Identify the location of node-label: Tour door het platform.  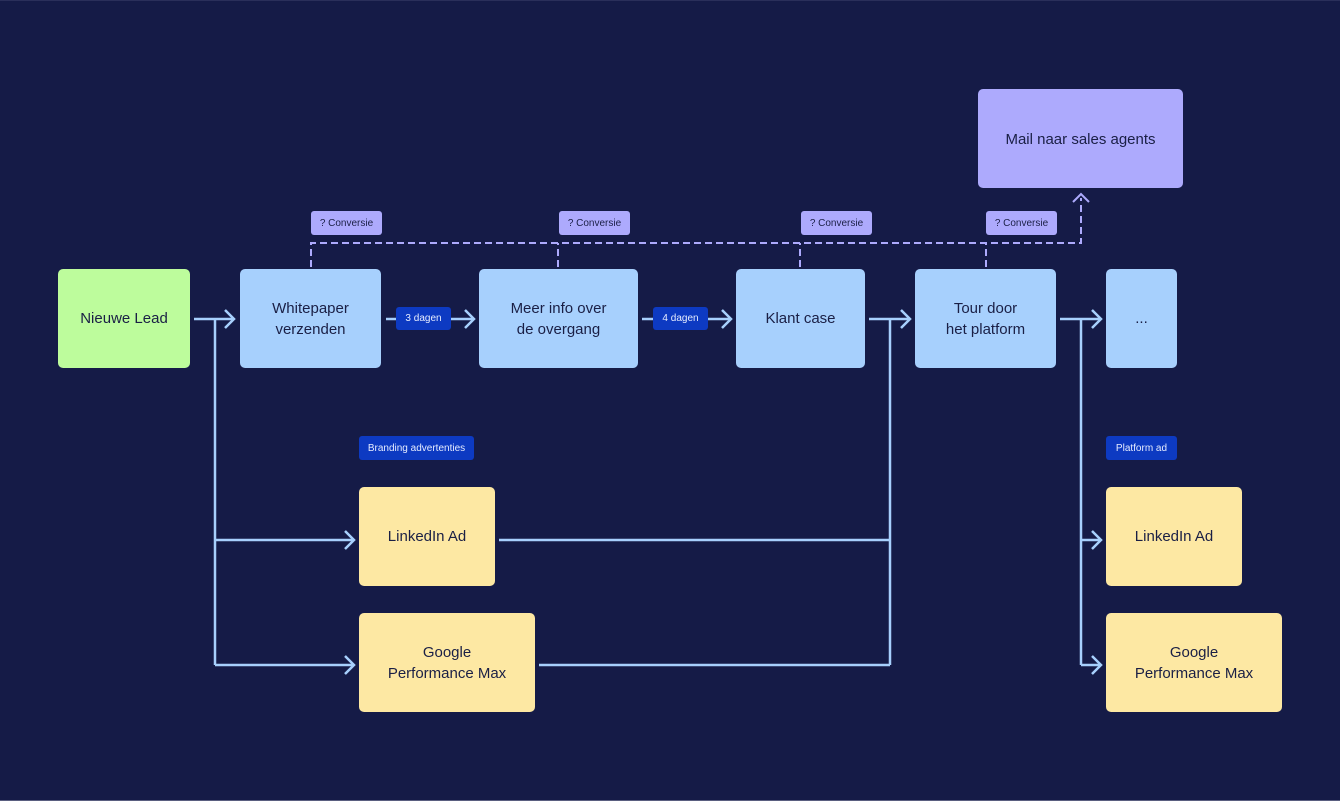
(985, 318).